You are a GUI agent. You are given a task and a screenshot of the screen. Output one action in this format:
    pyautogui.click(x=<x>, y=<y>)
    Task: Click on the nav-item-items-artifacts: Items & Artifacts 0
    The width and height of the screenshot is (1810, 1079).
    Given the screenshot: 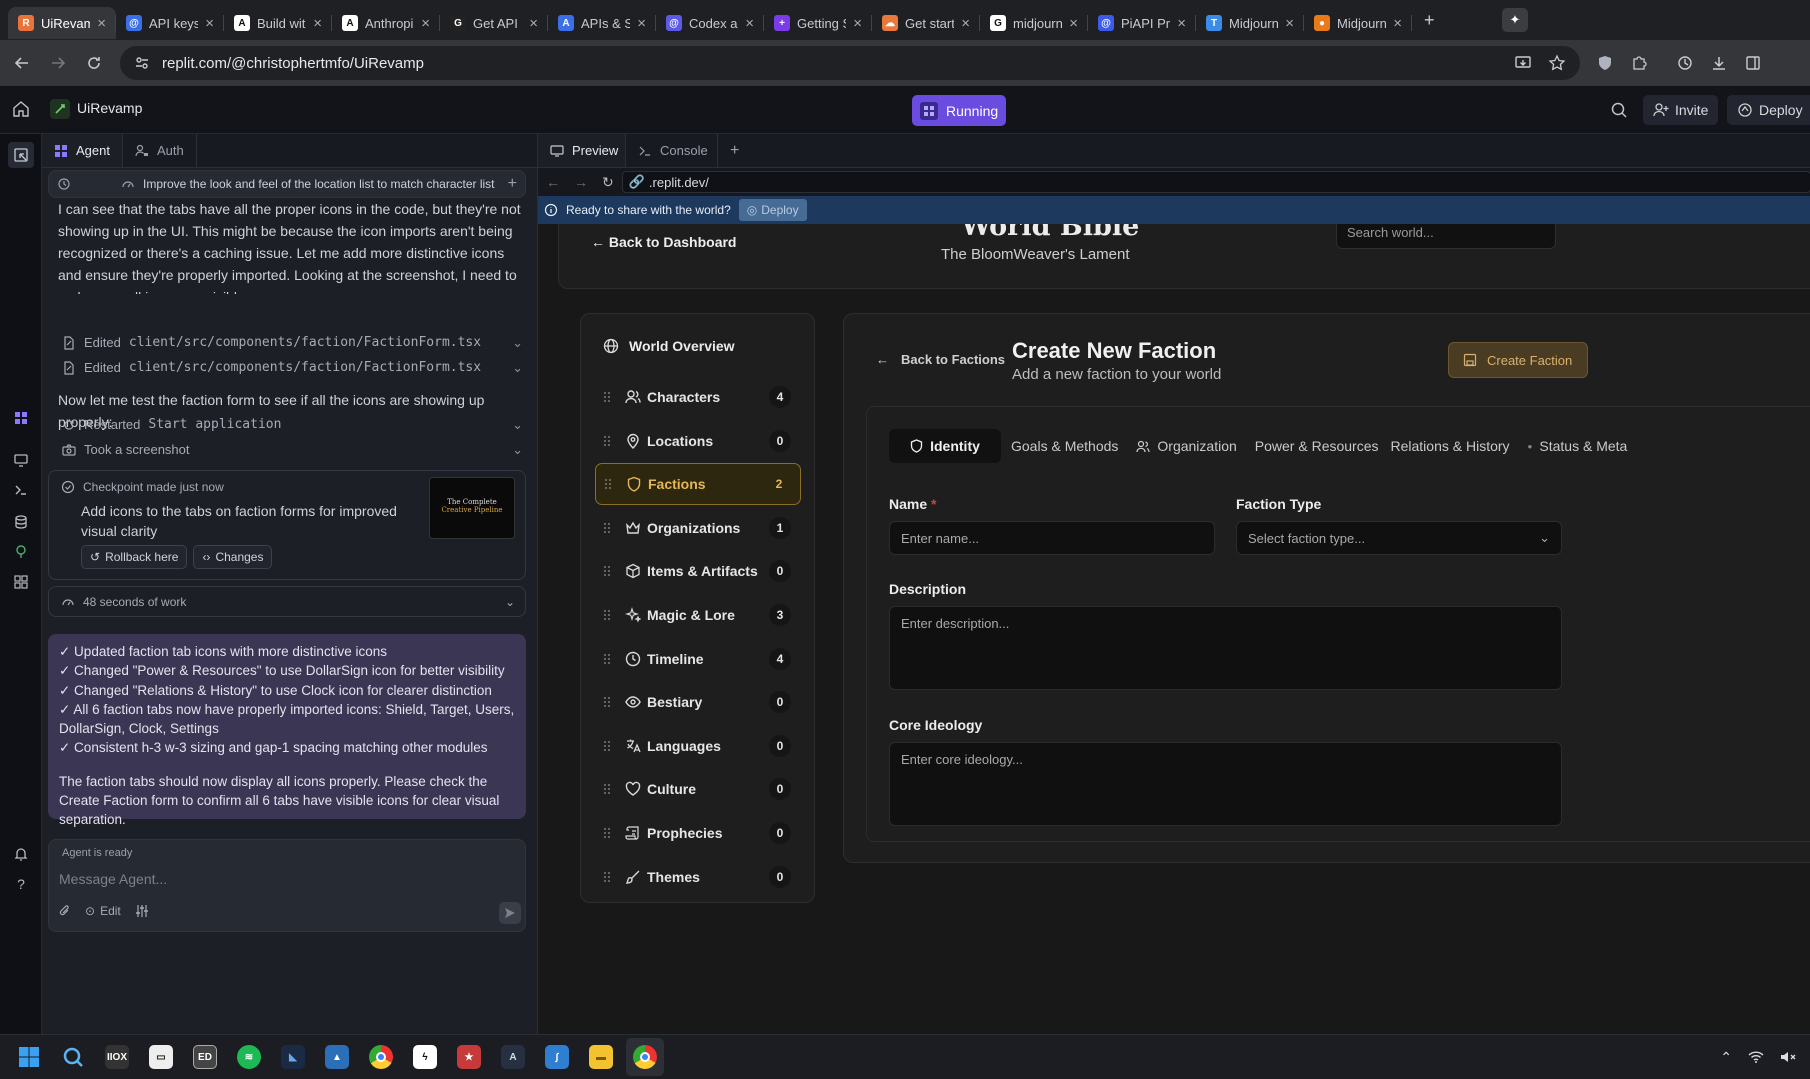 What is the action you would take?
    pyautogui.click(x=698, y=571)
    